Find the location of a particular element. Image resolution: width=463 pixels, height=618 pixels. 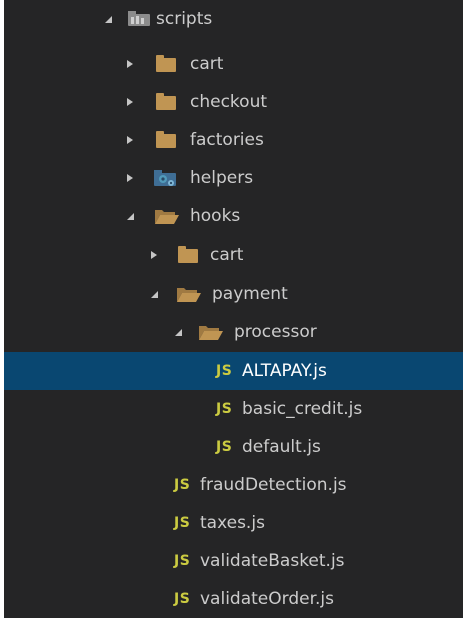

tree-item-factories: factories is located at coordinates (233, 140).